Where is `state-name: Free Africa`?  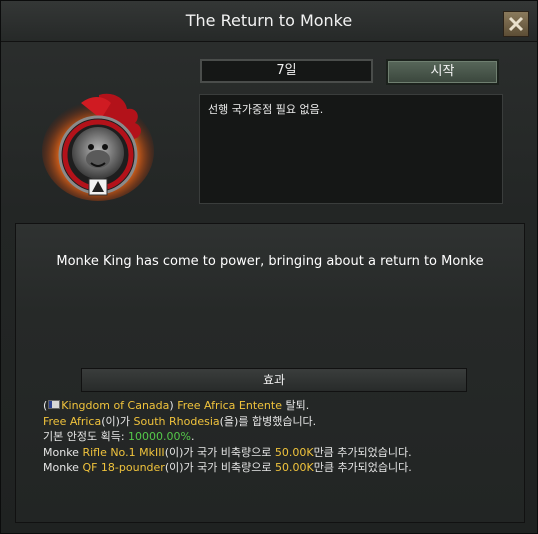 state-name: Free Africa is located at coordinates (72, 421).